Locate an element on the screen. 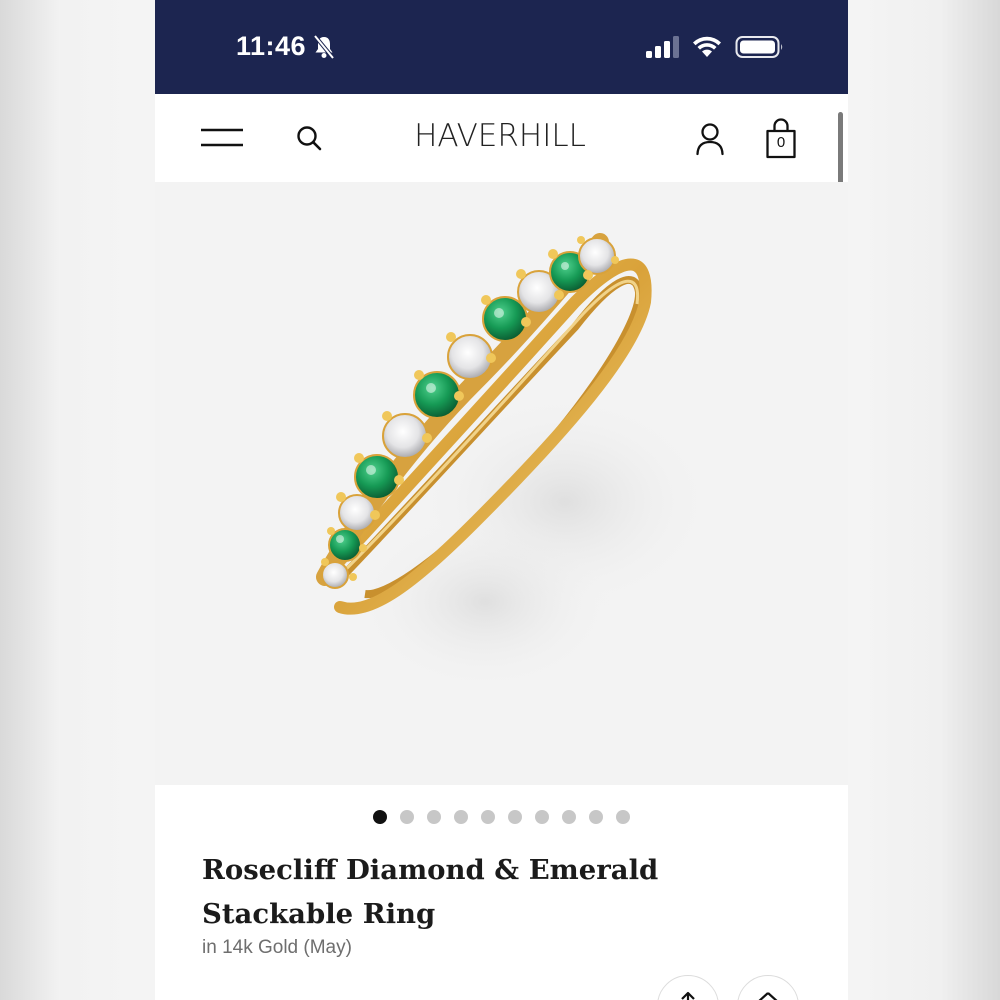 The height and width of the screenshot is (1000, 1000). share-icon is located at coordinates (688, 995).